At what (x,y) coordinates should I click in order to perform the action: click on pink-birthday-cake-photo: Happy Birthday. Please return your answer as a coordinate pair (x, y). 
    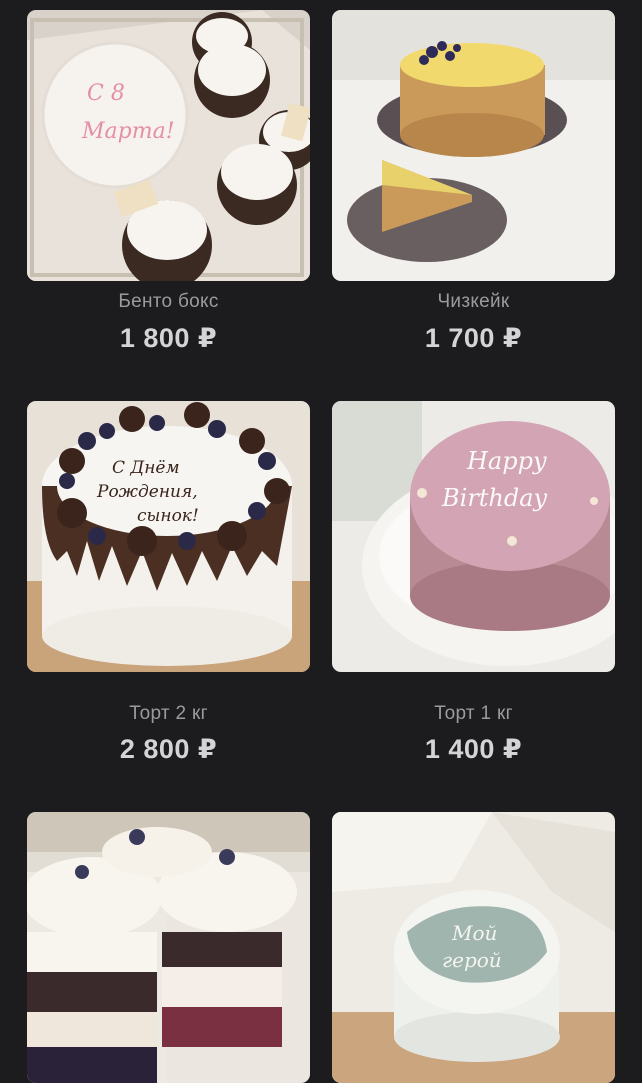
    Looking at the image, I should click on (473, 536).